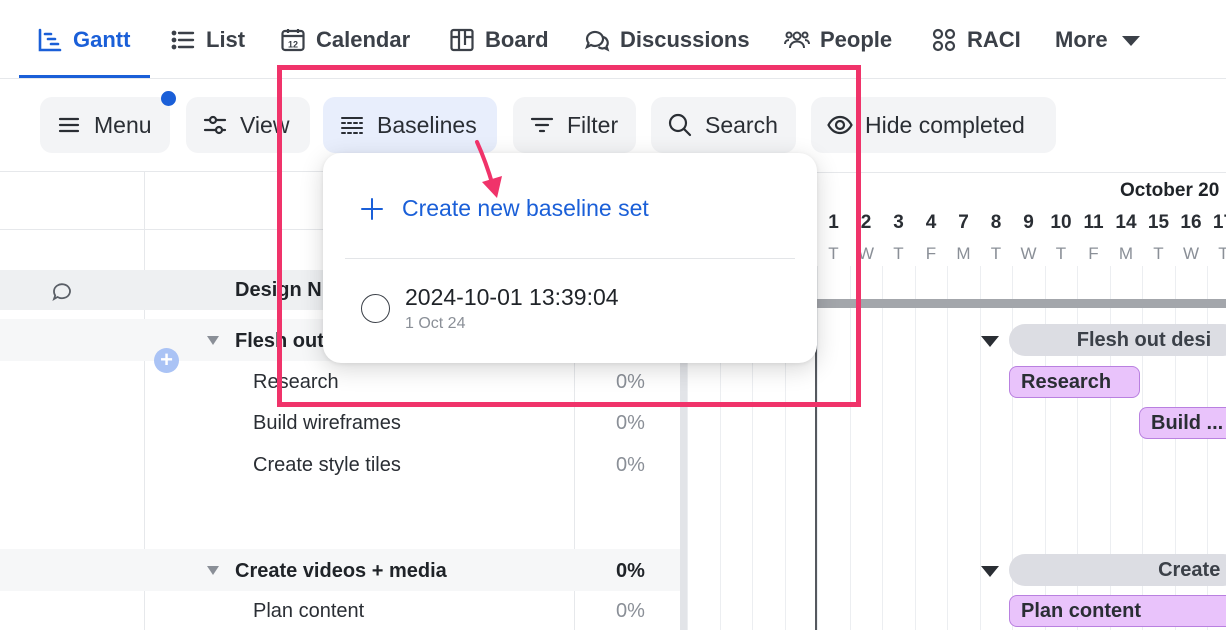  What do you see at coordinates (994, 39) in the screenshot?
I see `tab-raci-label: RACI` at bounding box center [994, 39].